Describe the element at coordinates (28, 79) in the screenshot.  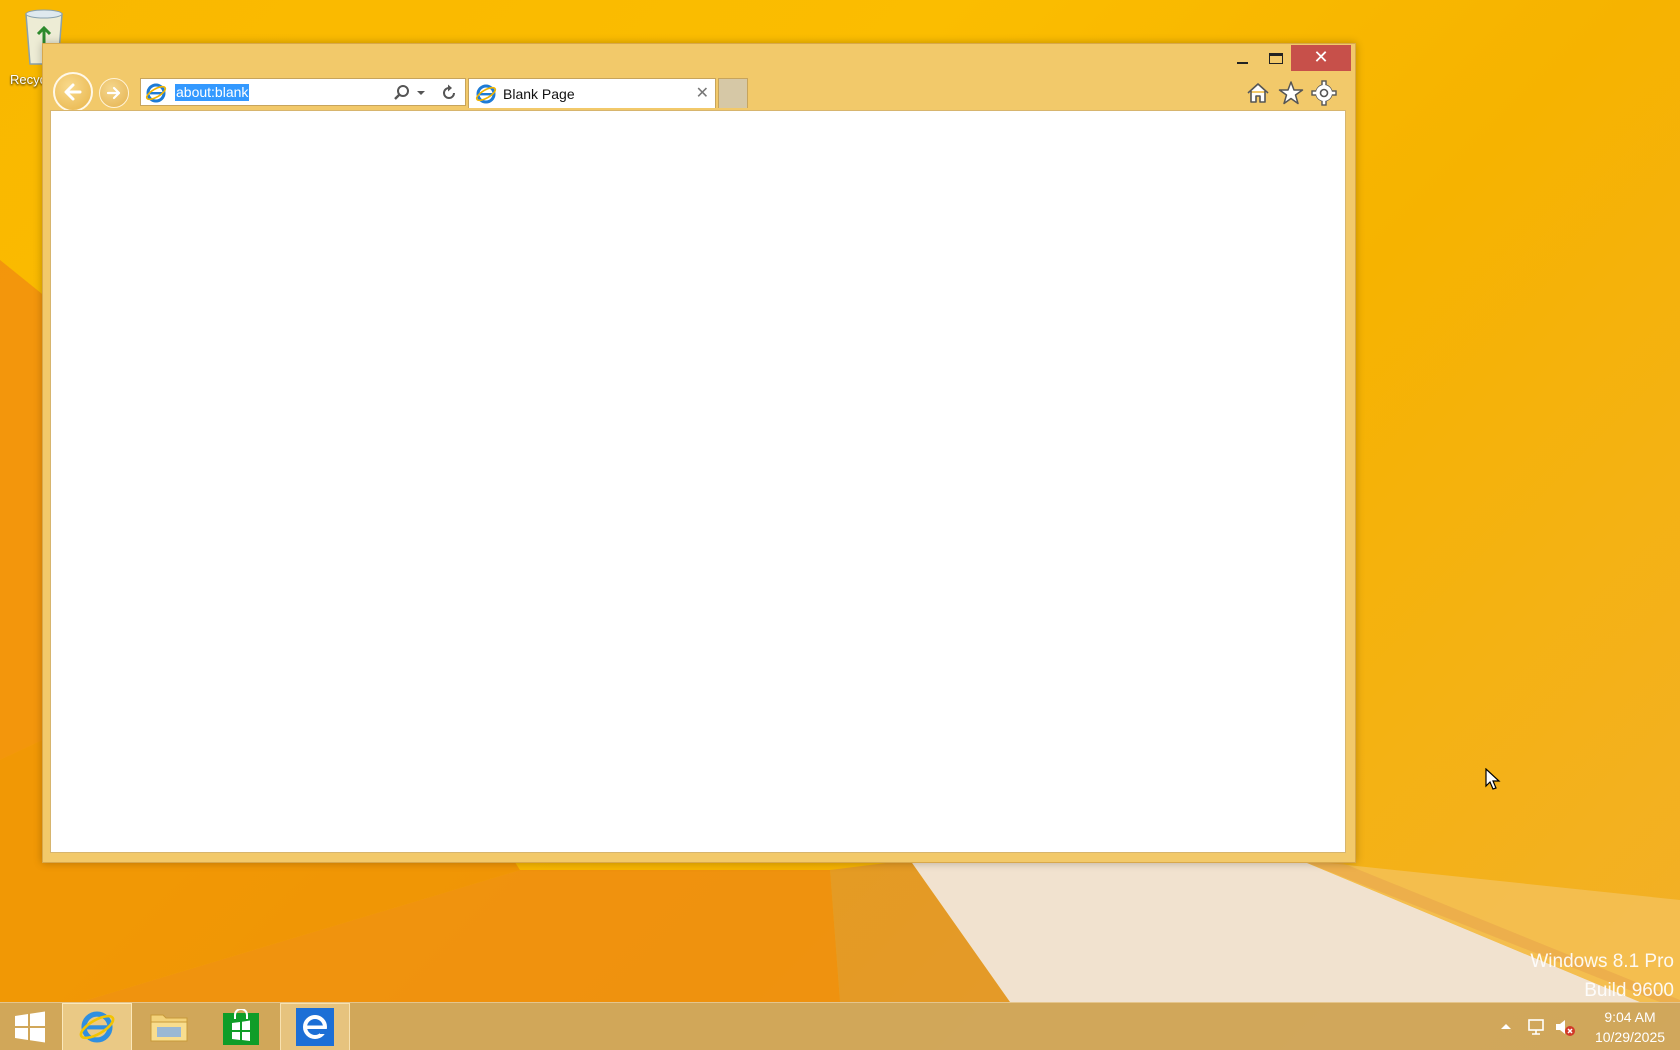
I see `recycle-bin-label: Recyc` at that location.